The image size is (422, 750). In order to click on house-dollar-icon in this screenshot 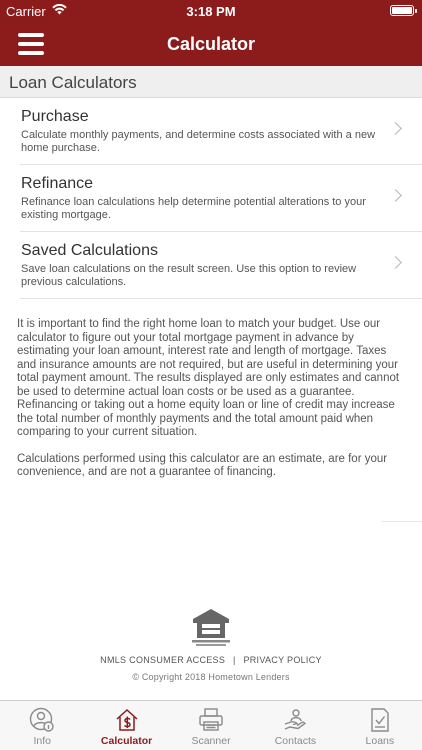, I will do `click(127, 719)`.